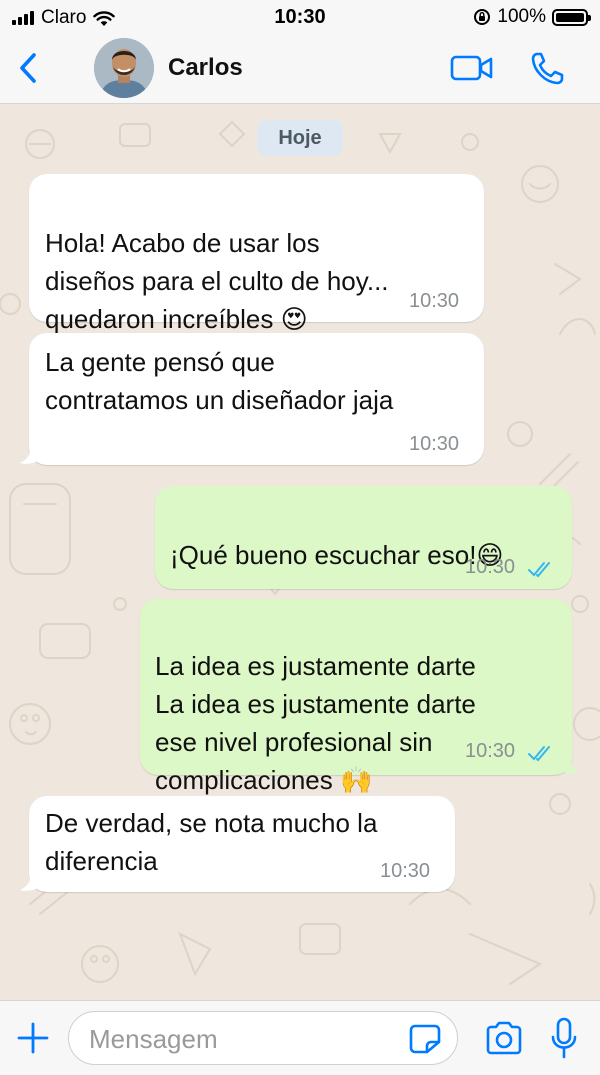  What do you see at coordinates (300, 69) in the screenshot?
I see `chat-header: Carlos` at bounding box center [300, 69].